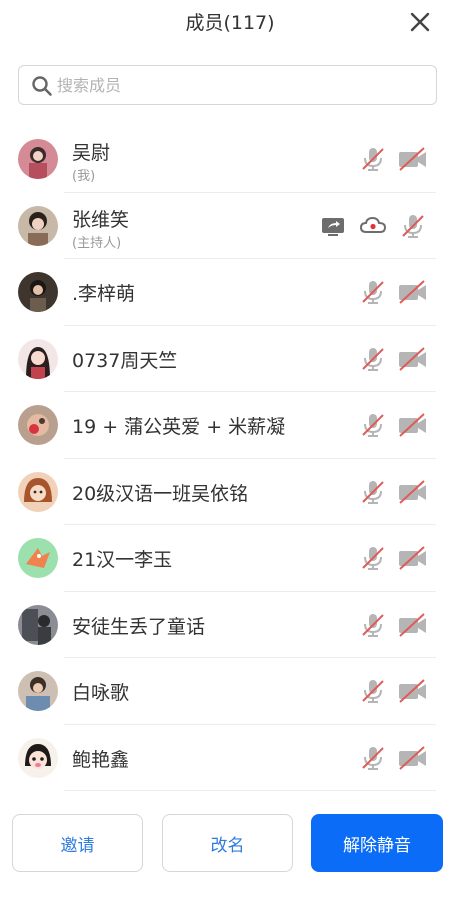  What do you see at coordinates (250, 790) in the screenshot?
I see `divider` at bounding box center [250, 790].